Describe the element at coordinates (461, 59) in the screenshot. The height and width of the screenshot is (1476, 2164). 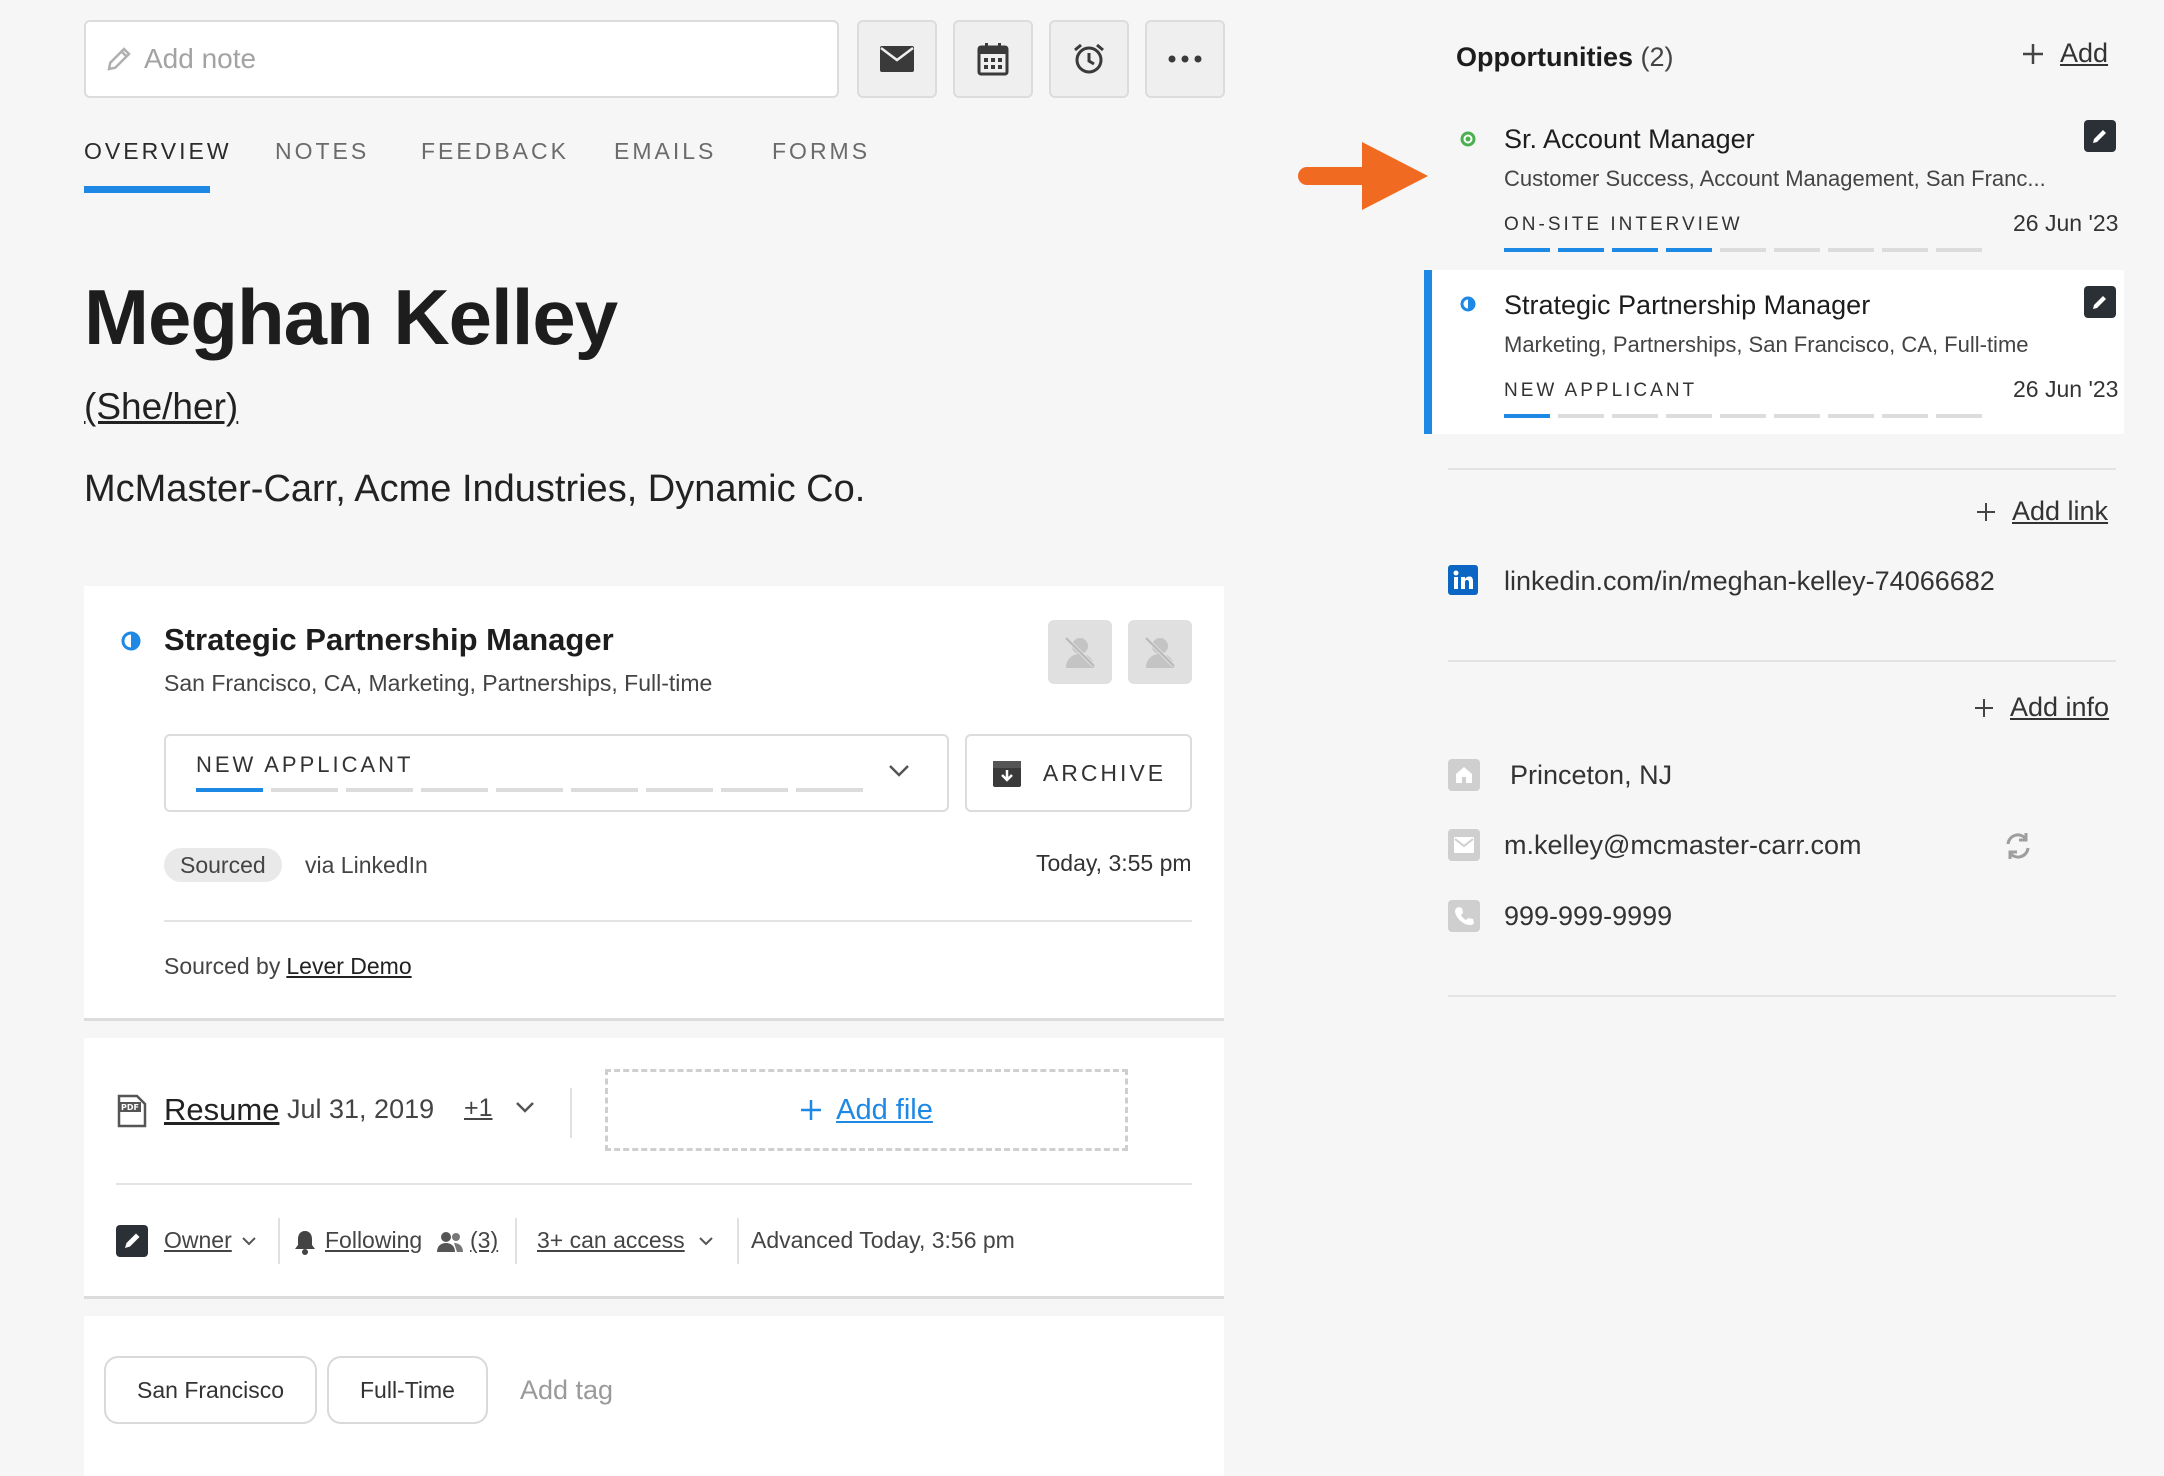
I see `add-note-input: Add note` at that location.